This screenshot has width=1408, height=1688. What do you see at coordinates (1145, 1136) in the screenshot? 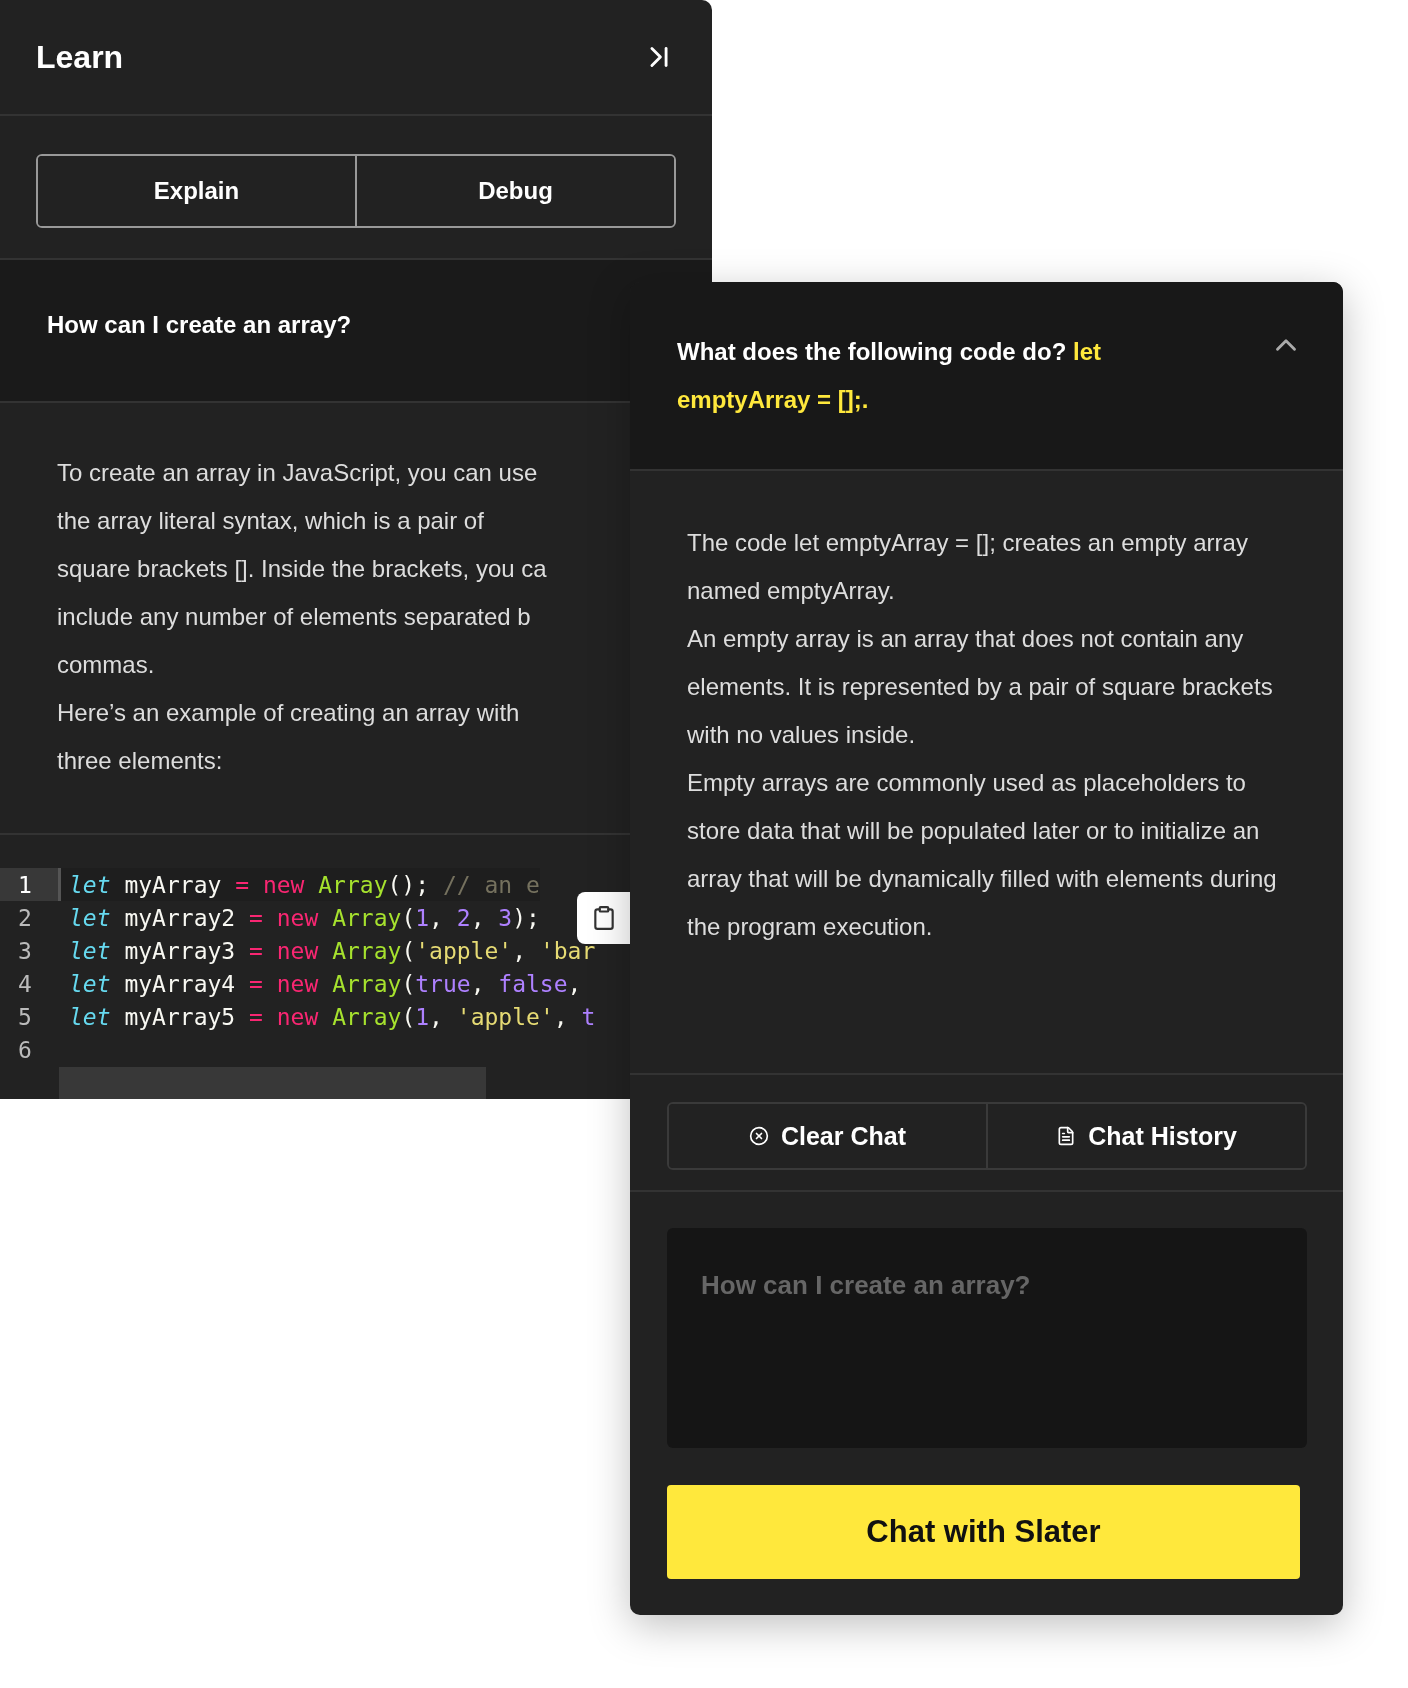
I see `chat-action-button: Chat History` at bounding box center [1145, 1136].